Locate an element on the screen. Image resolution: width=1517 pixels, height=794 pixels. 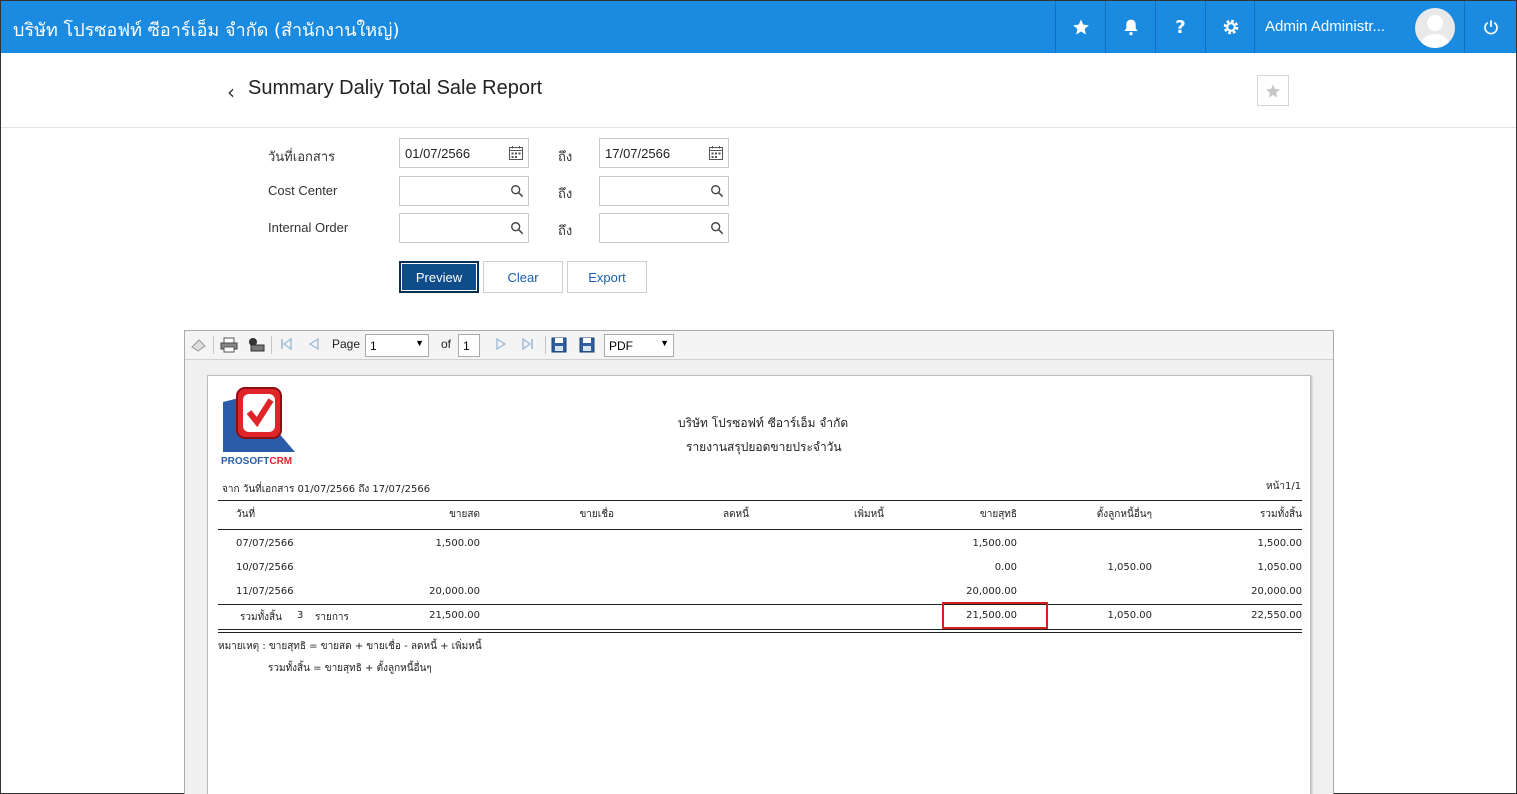
report-company: บริษัท โปรซอฟท์ ซีอาร์เอ็ม จำกัด is located at coordinates (763, 423).